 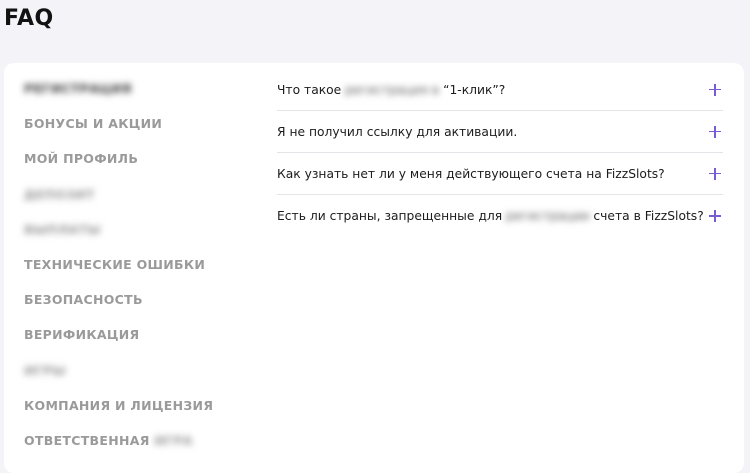 I want to click on faq-question: Я не получил ссылку для активации., so click(x=500, y=132).